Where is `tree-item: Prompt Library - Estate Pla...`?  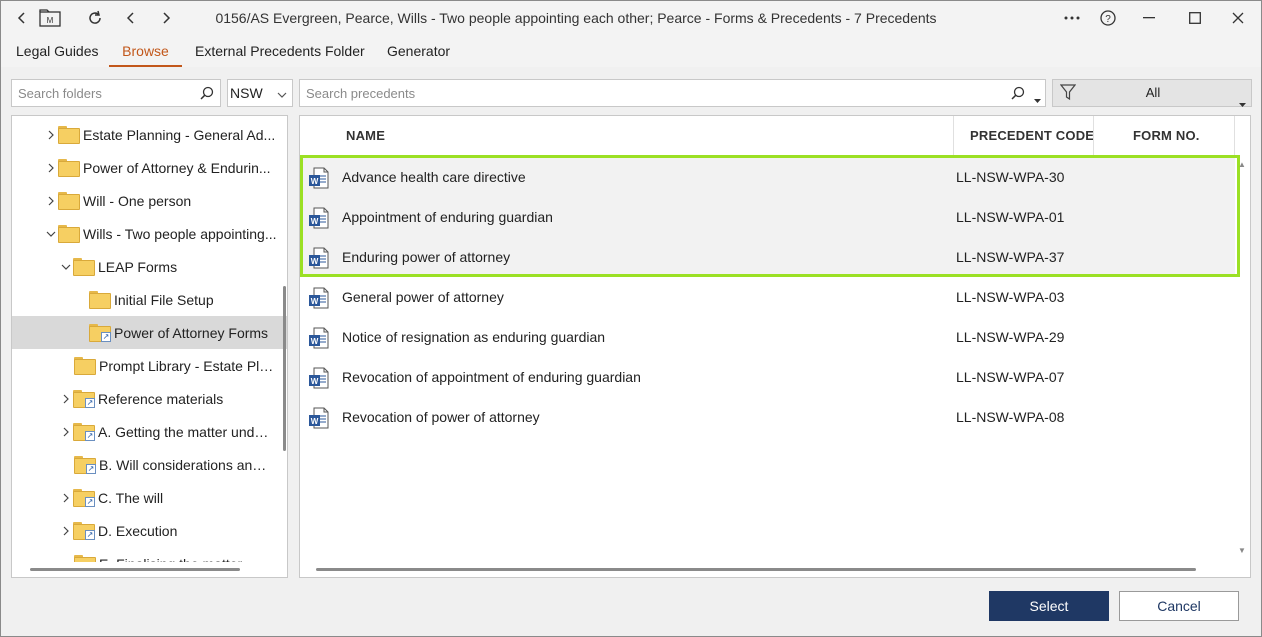
tree-item: Prompt Library - Estate Pla... is located at coordinates (149, 365).